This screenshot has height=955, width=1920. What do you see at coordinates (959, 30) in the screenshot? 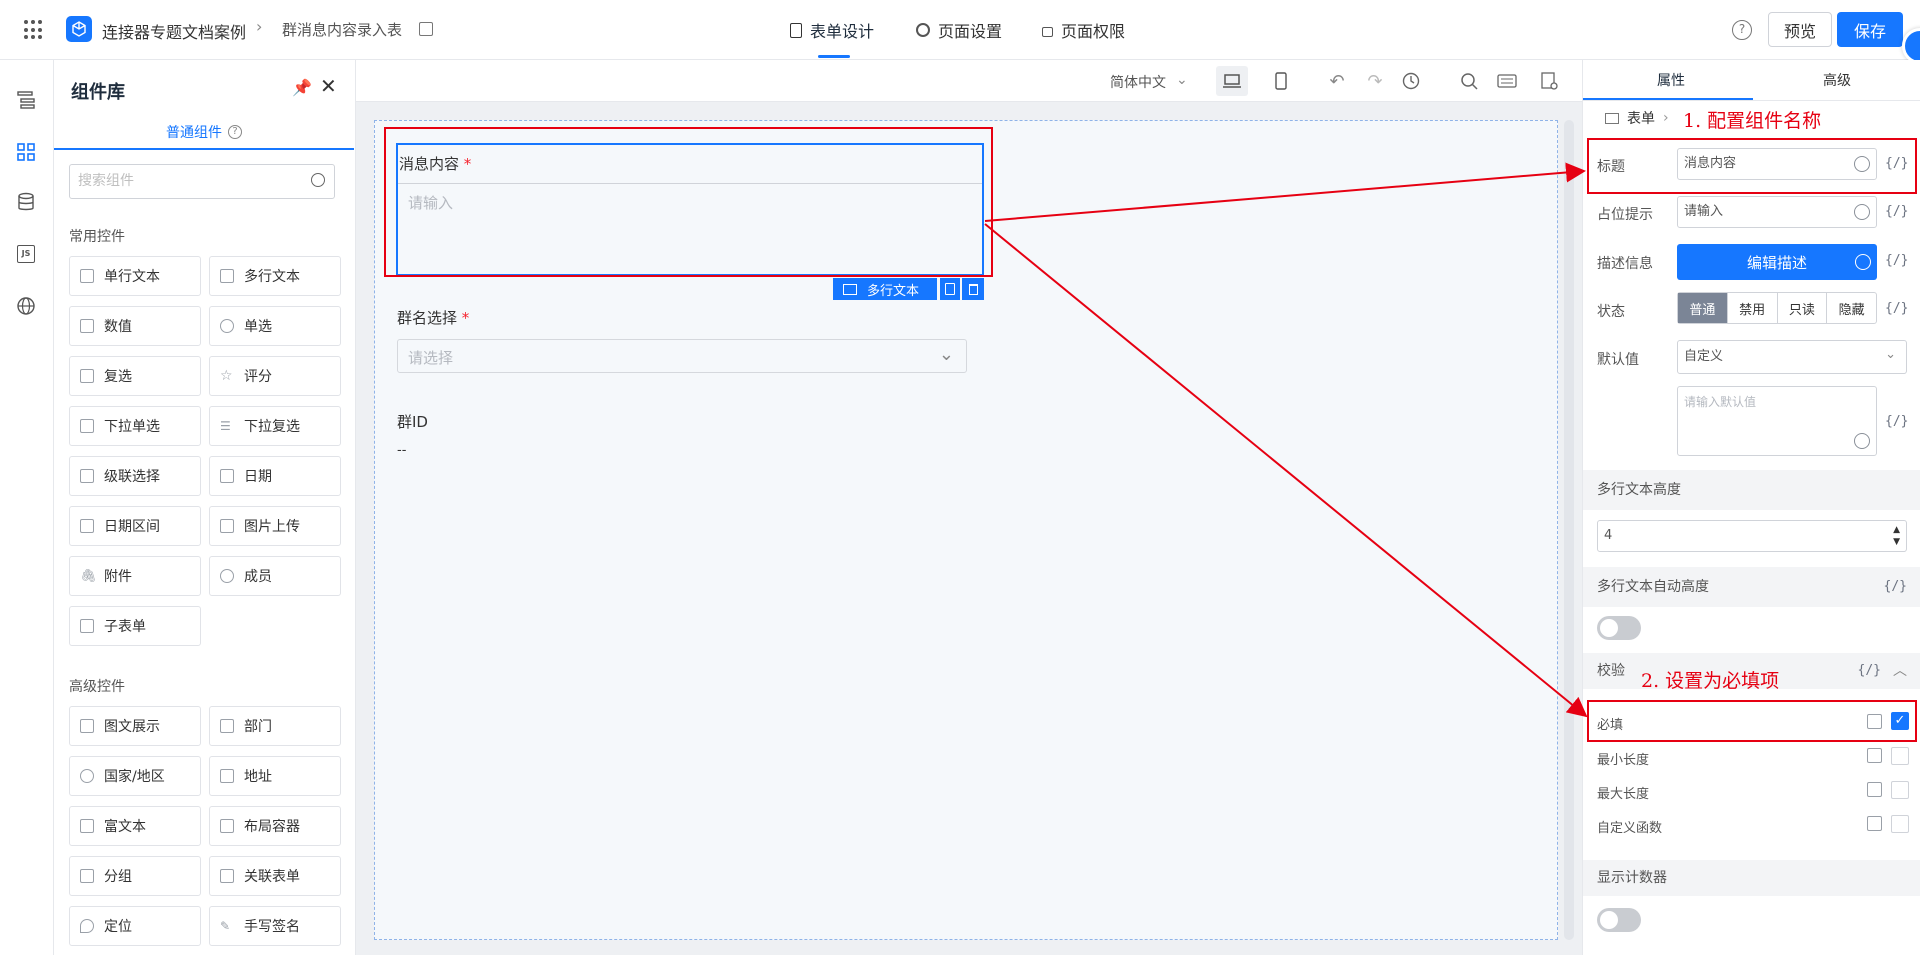
I see `tab-page-settings: 页面设置` at bounding box center [959, 30].